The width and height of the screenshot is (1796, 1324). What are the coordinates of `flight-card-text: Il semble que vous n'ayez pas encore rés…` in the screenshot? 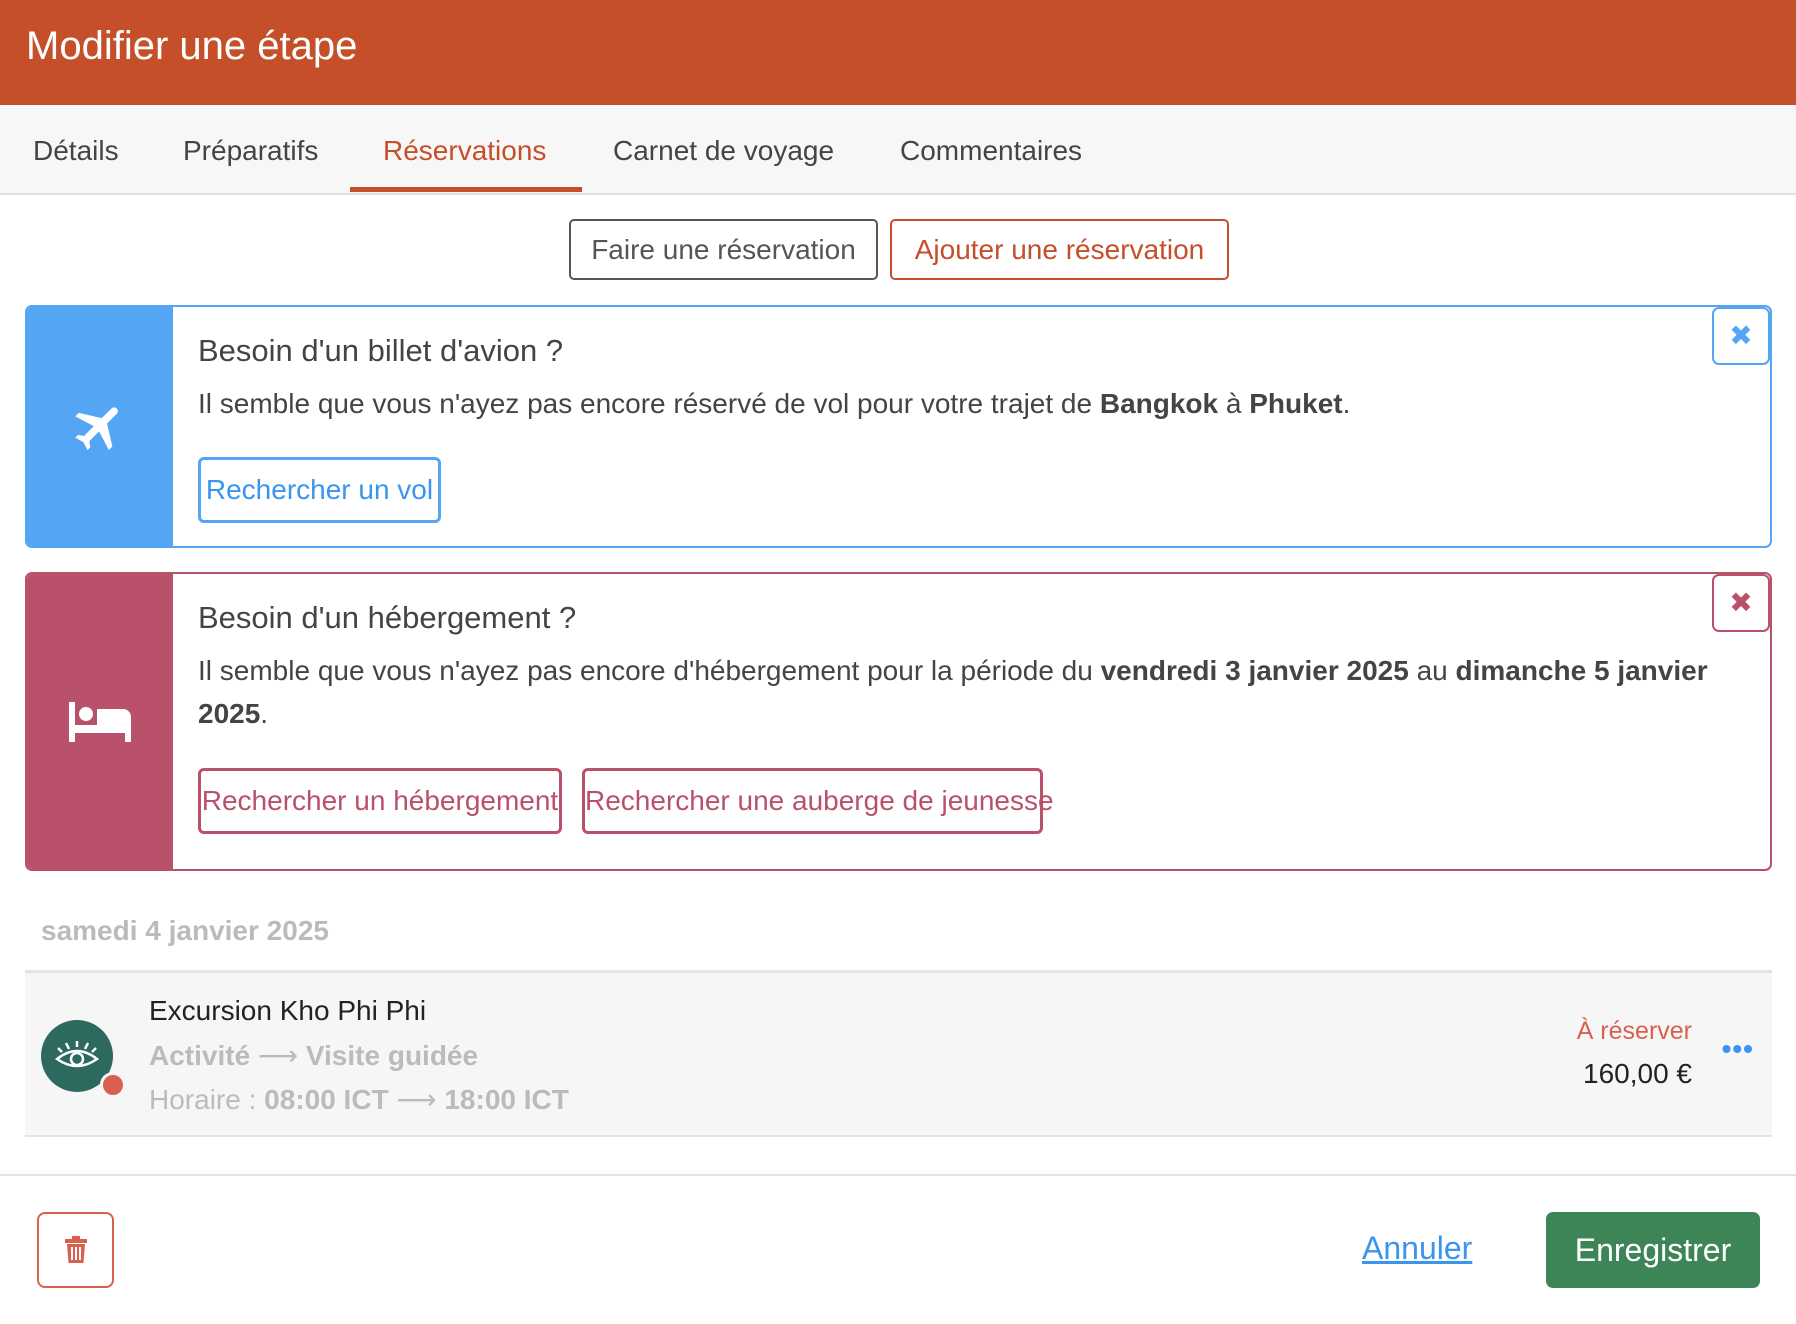 It's located at (774, 403).